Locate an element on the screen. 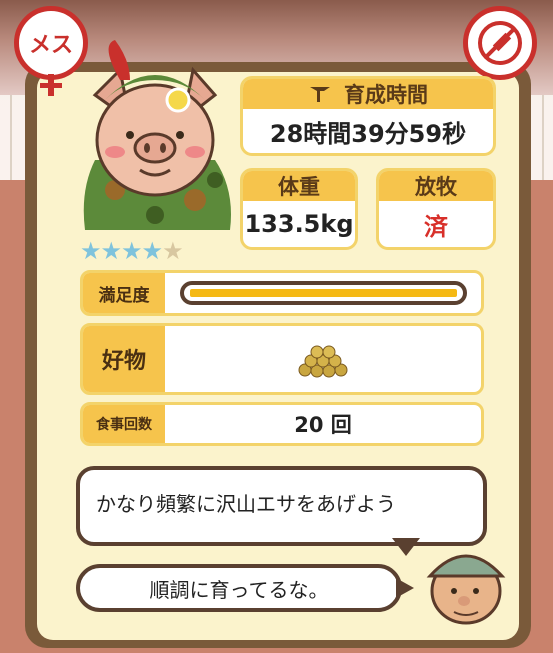  meal-count-row: 食事回数 20 回 is located at coordinates (282, 424).